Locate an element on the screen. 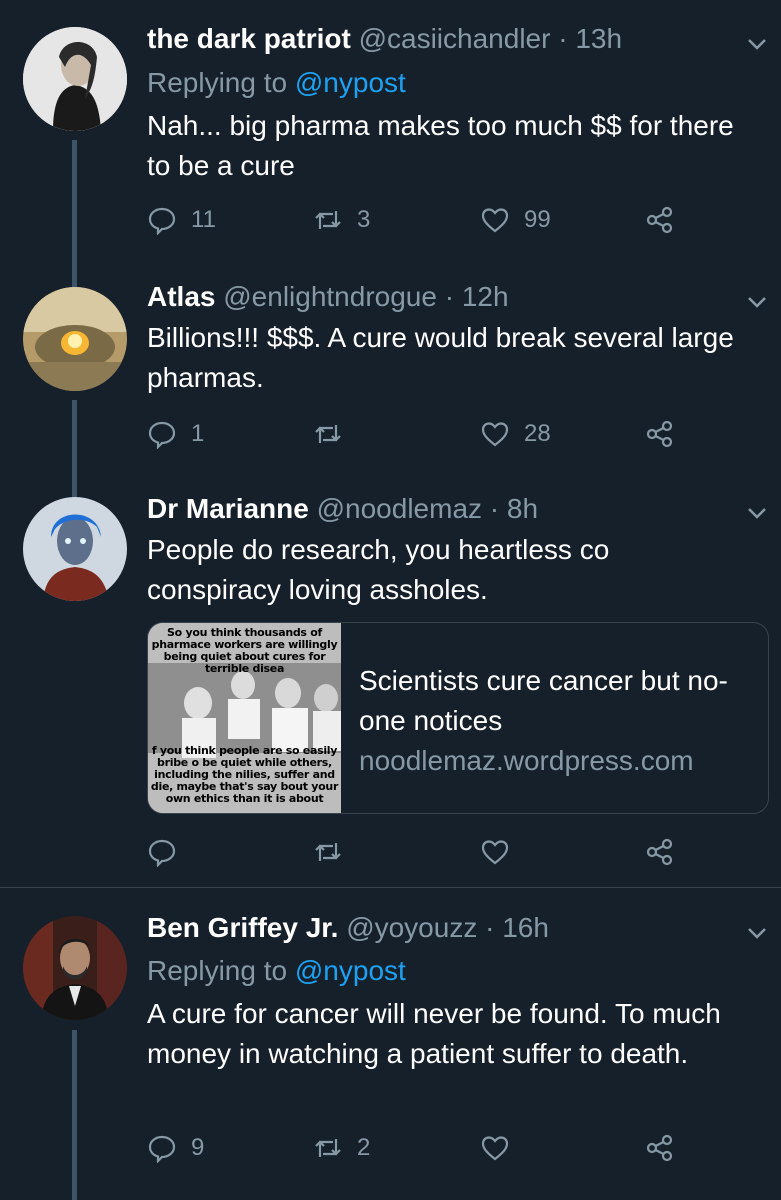  reply-button: 9 is located at coordinates (175, 1148).